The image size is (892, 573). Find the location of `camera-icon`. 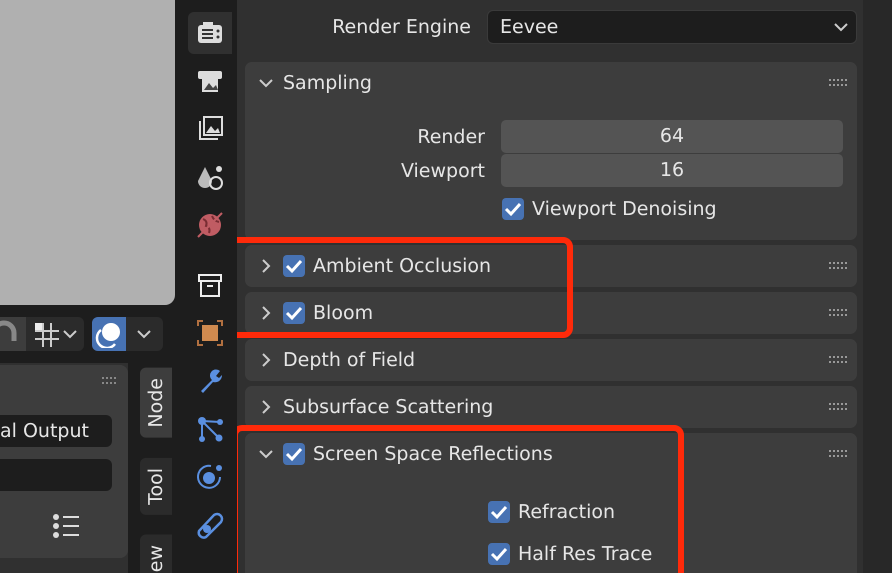

camera-icon is located at coordinates (210, 33).